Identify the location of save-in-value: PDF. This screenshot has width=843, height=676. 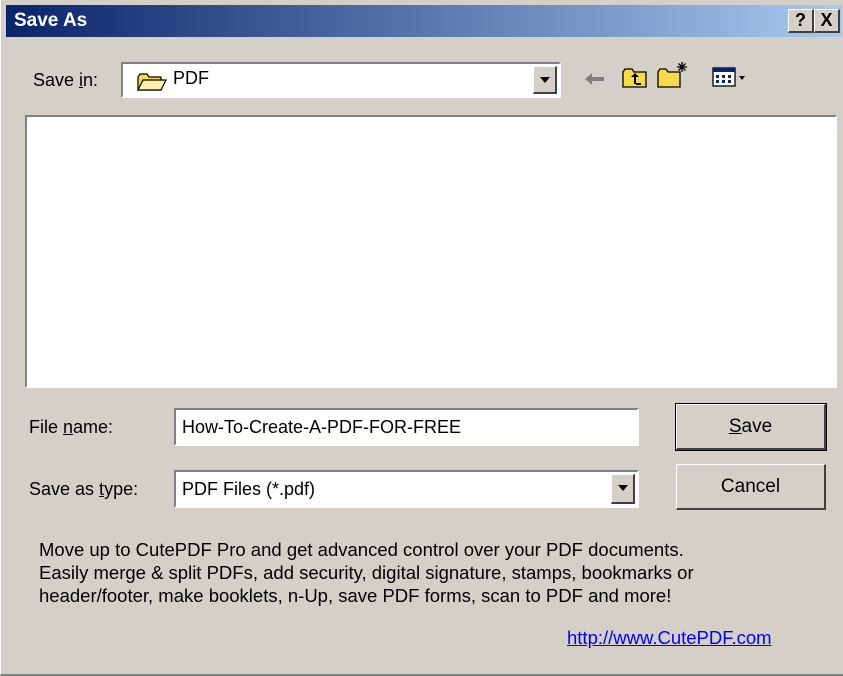
(191, 78).